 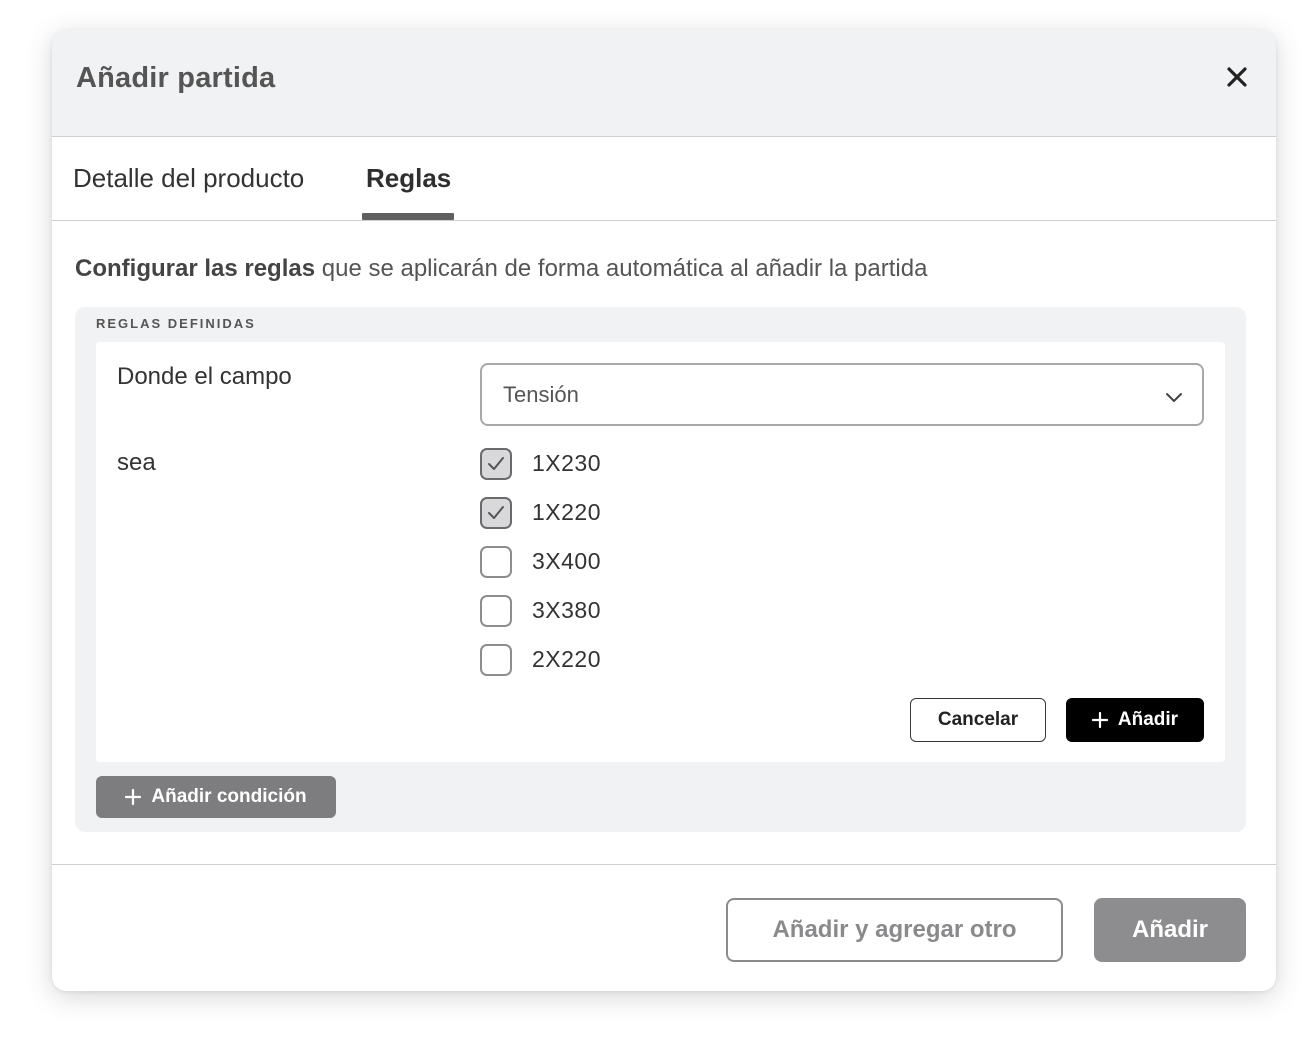 What do you see at coordinates (188, 178) in the screenshot?
I see `tab-product-detail: Detalle del producto` at bounding box center [188, 178].